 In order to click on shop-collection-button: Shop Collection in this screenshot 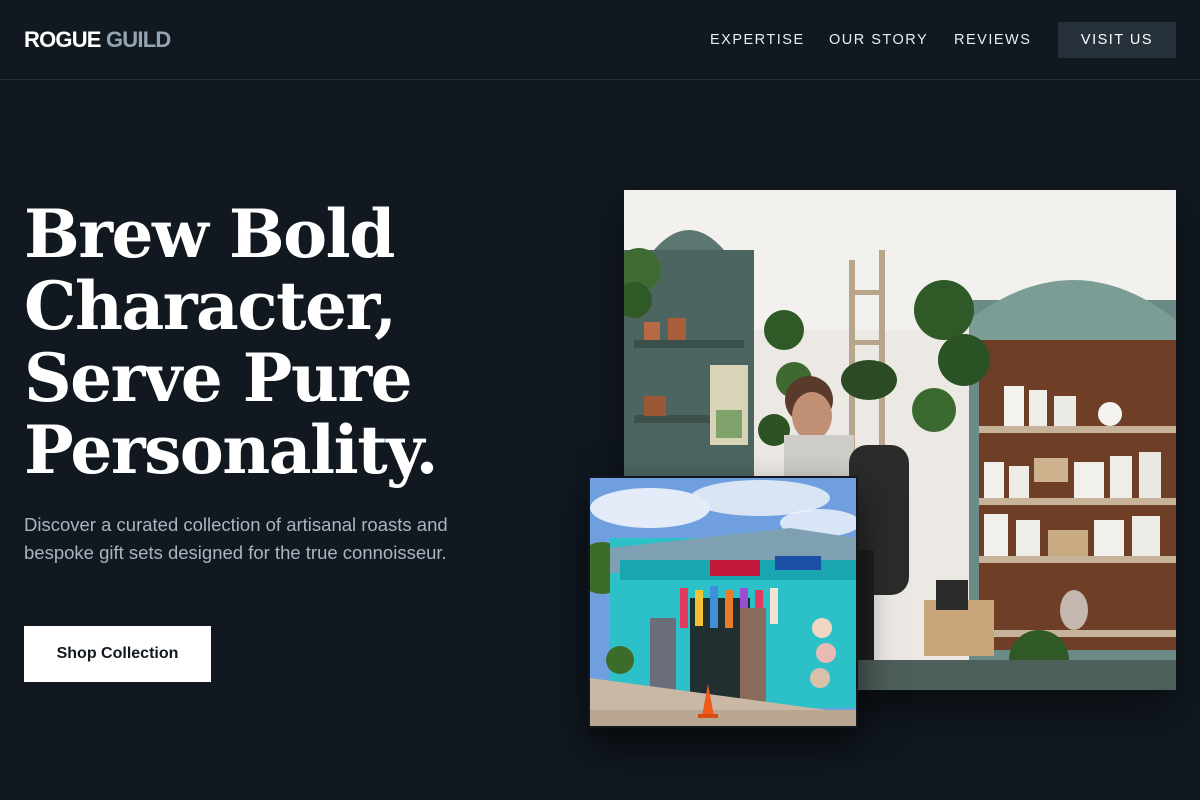, I will do `click(117, 654)`.